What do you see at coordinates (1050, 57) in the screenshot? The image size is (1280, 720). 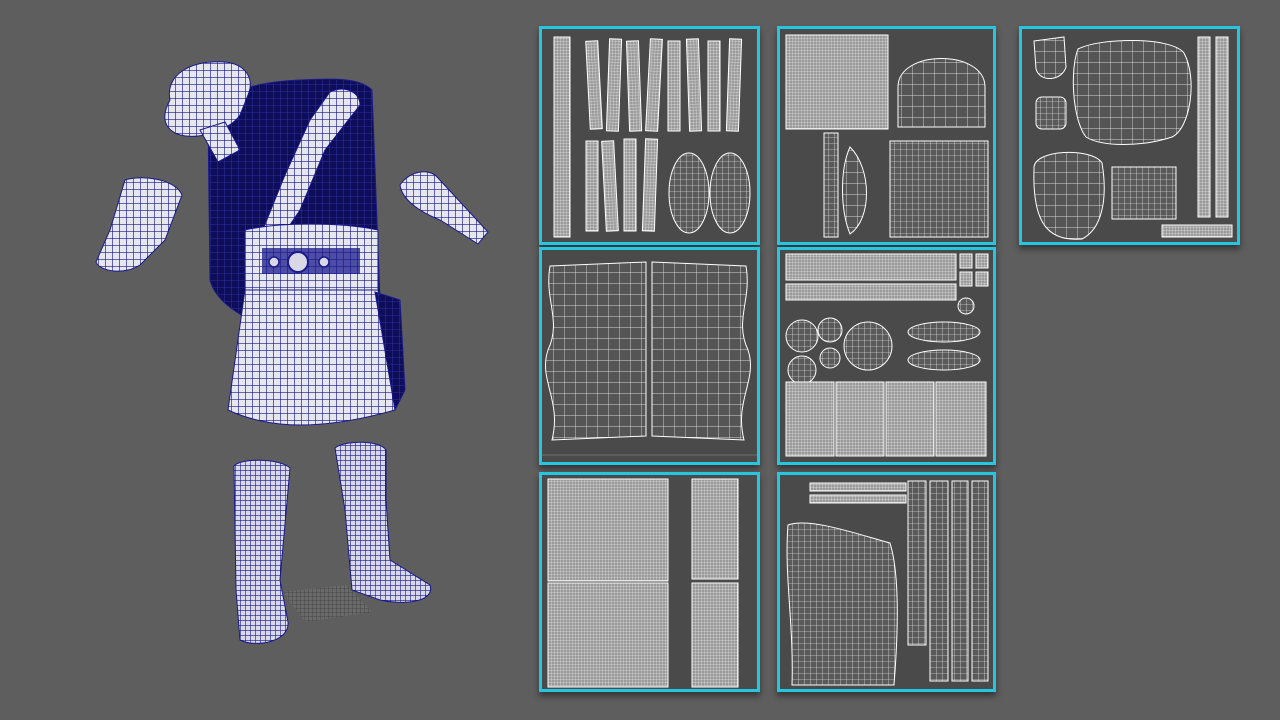 I see `uv-head-piece-top` at bounding box center [1050, 57].